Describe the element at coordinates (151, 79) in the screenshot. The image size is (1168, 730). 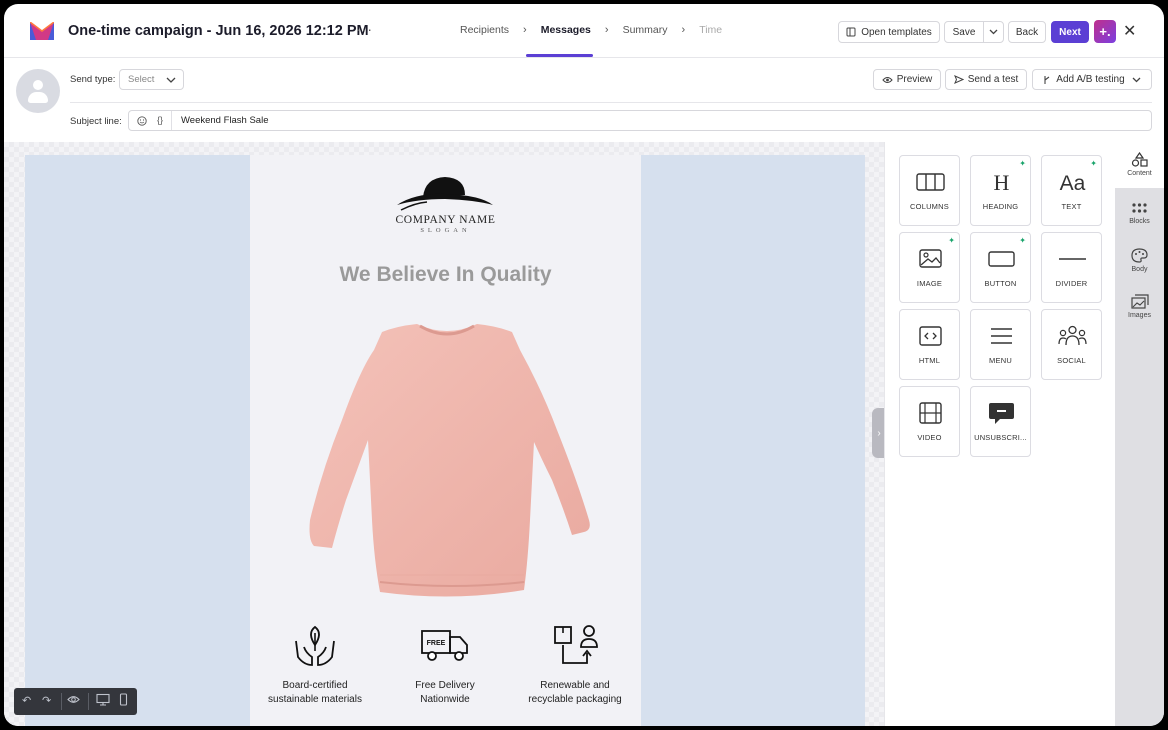
I see `send-type-select: Select` at that location.